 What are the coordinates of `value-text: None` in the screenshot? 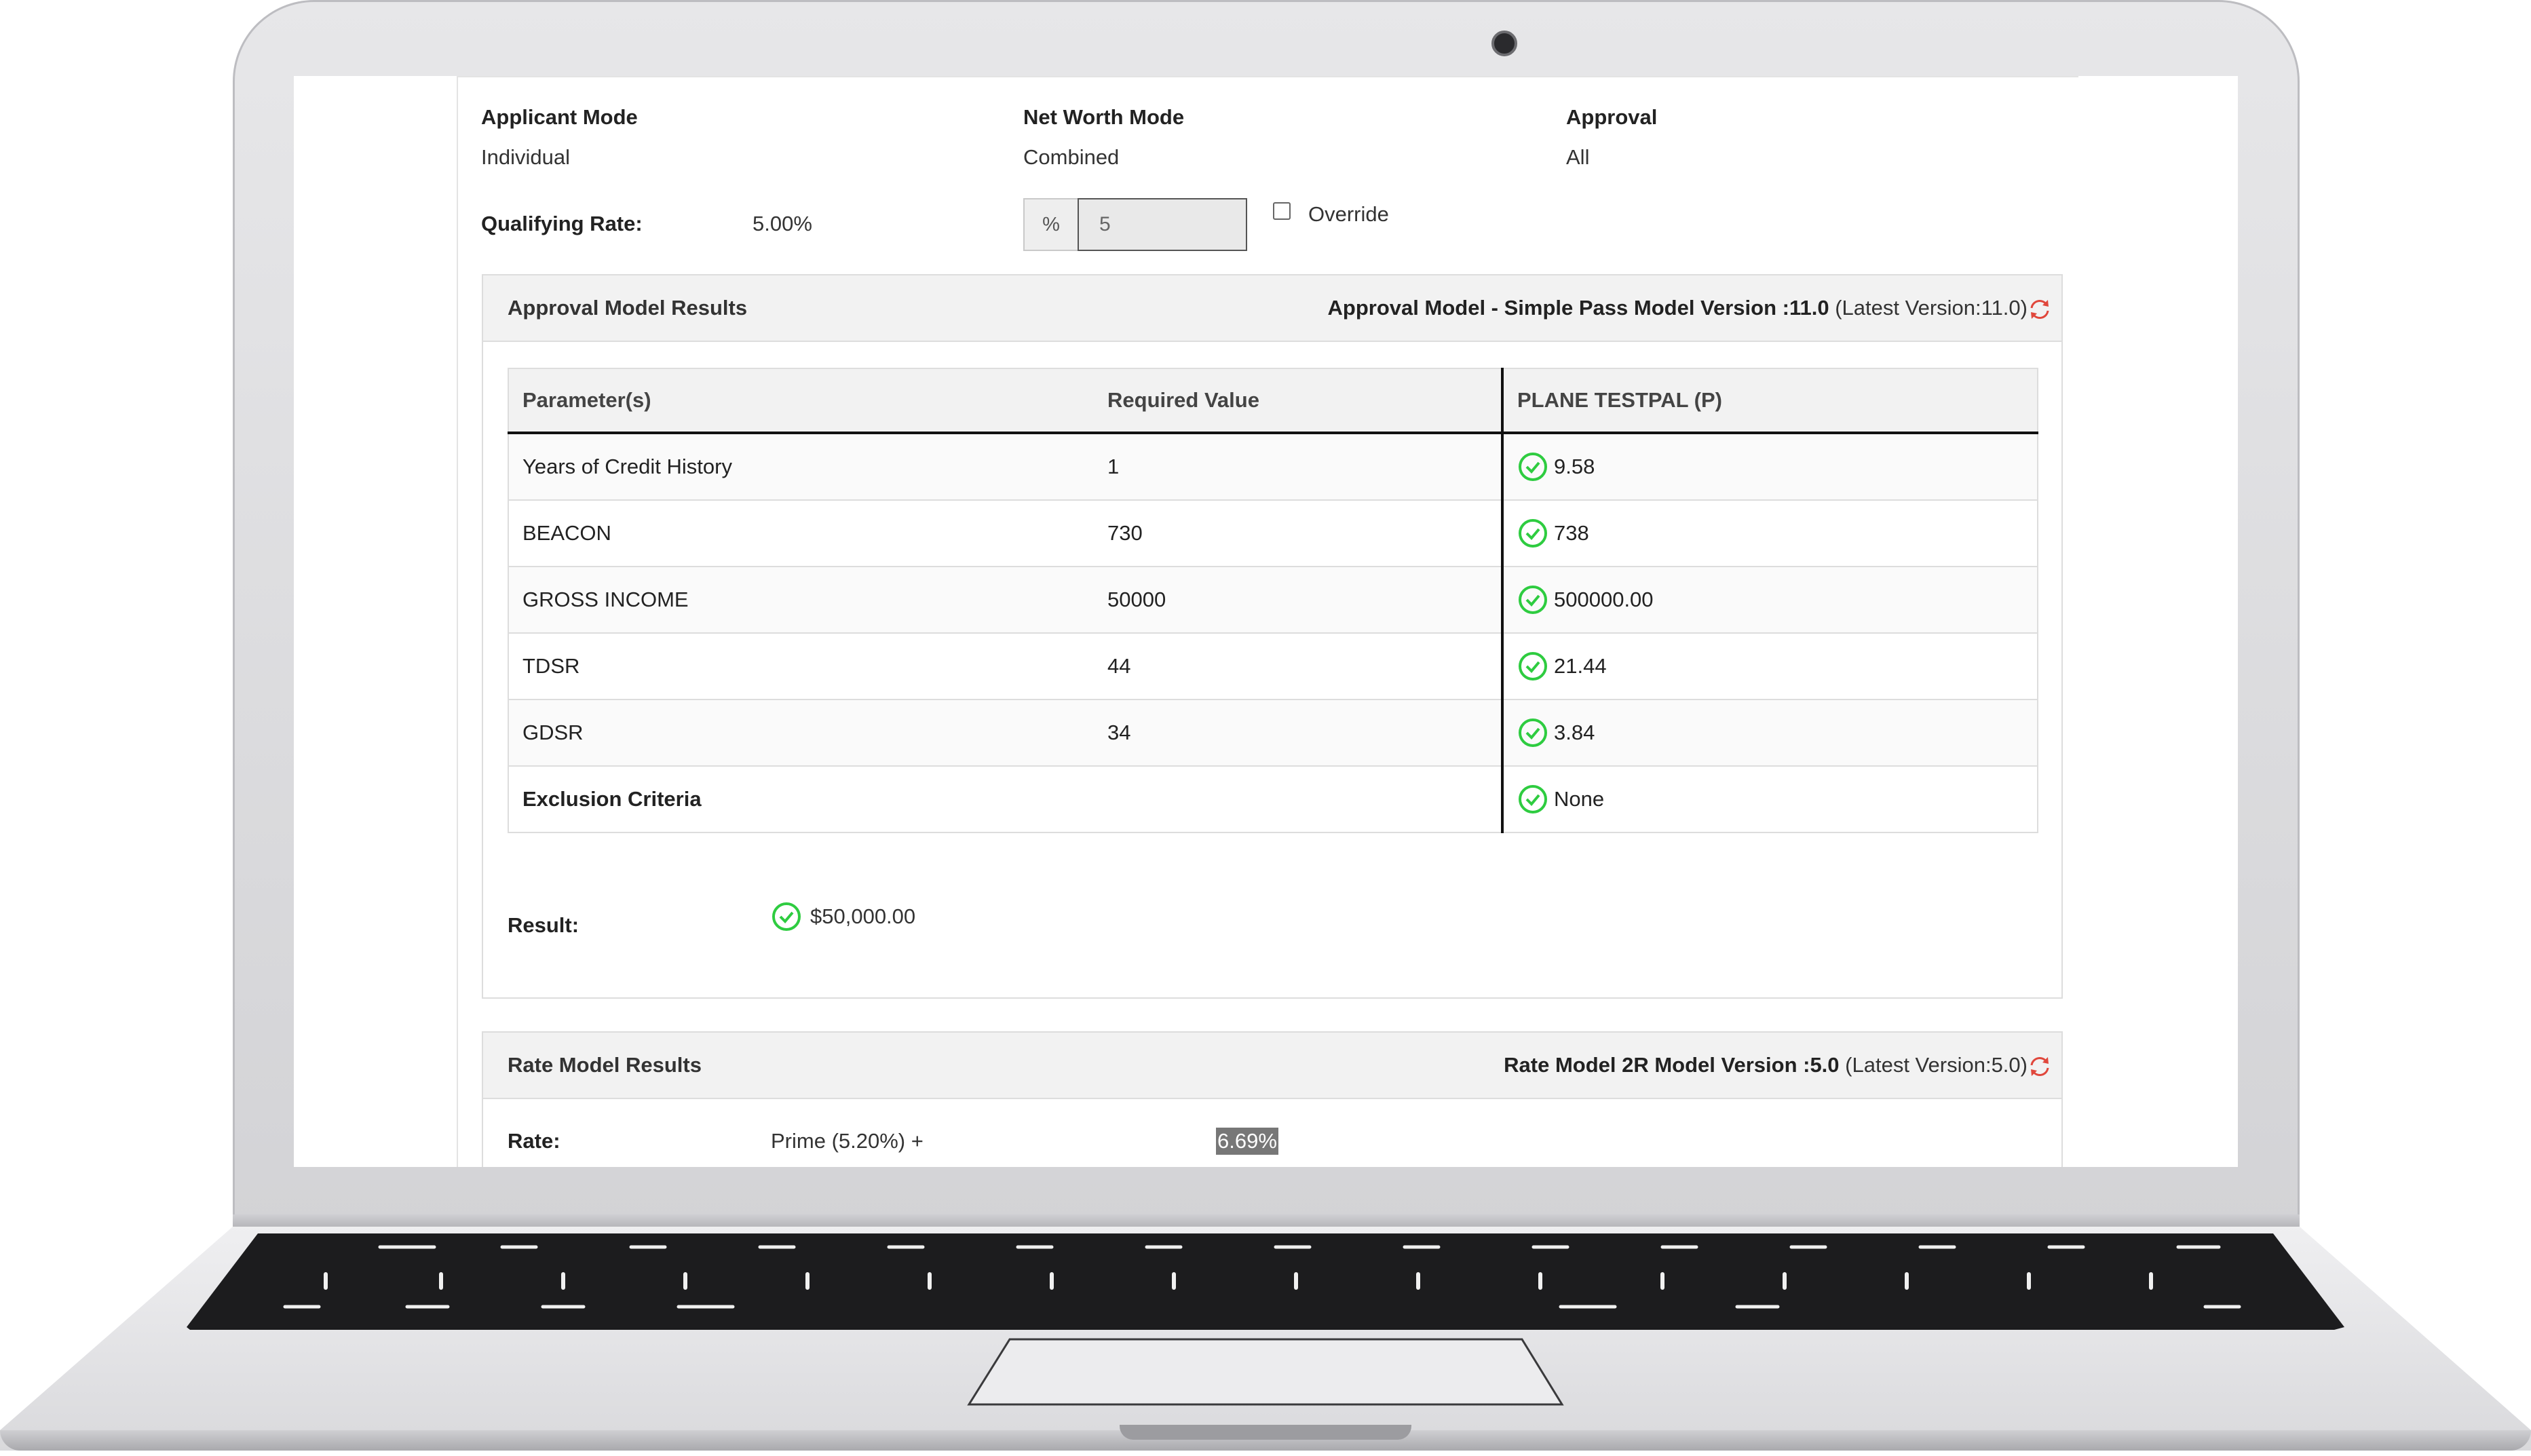 It's located at (1579, 799).